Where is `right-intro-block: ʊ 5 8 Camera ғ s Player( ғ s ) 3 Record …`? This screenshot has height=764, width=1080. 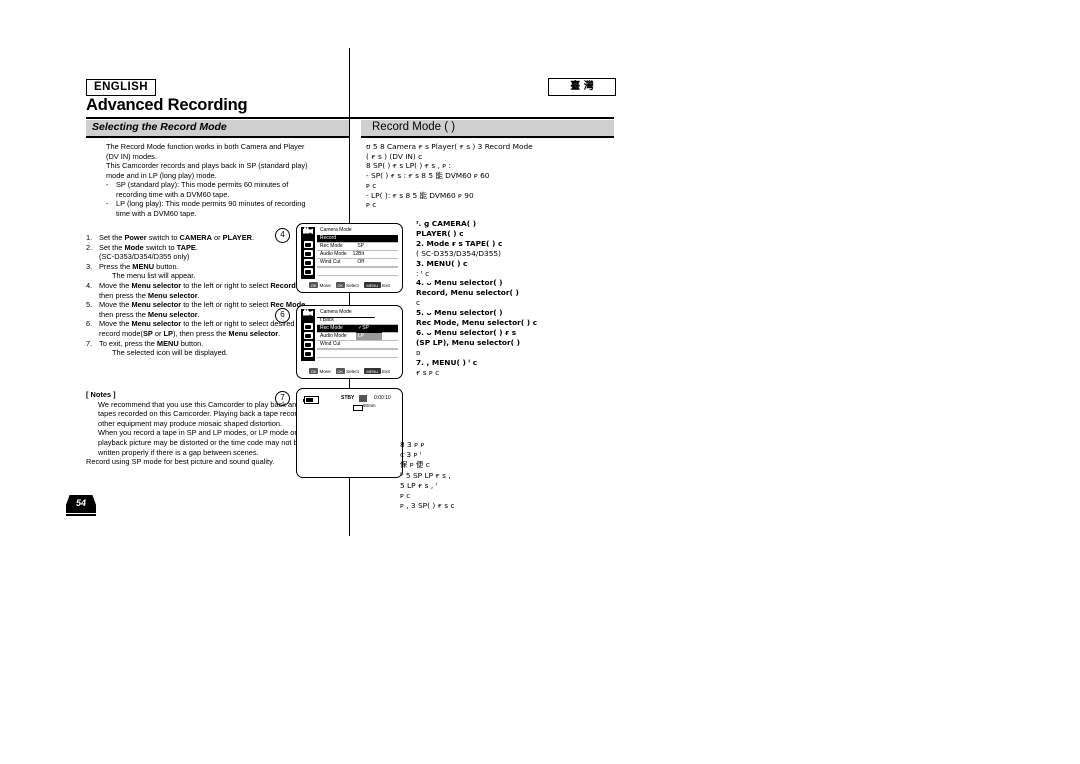 right-intro-block: ʊ 5 8 Camera ғ s Player( ғ s ) 3 Record … is located at coordinates (491, 176).